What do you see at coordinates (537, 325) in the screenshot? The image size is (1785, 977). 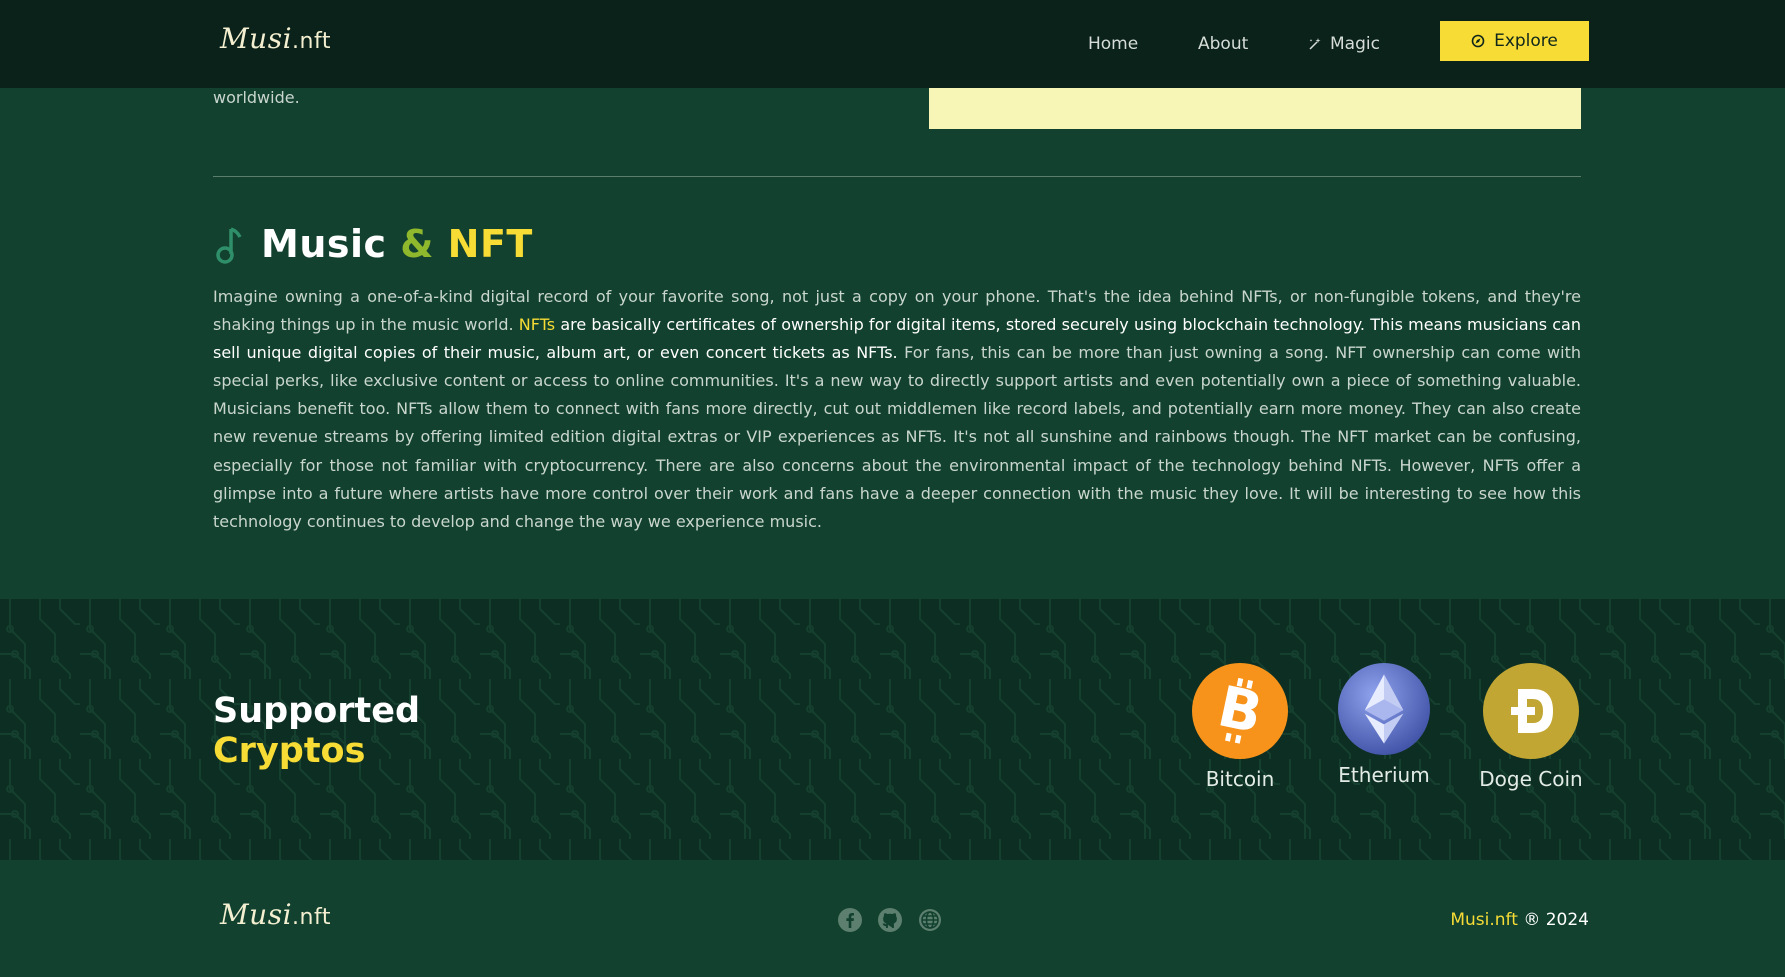 I see `para-highlight: NFTs` at bounding box center [537, 325].